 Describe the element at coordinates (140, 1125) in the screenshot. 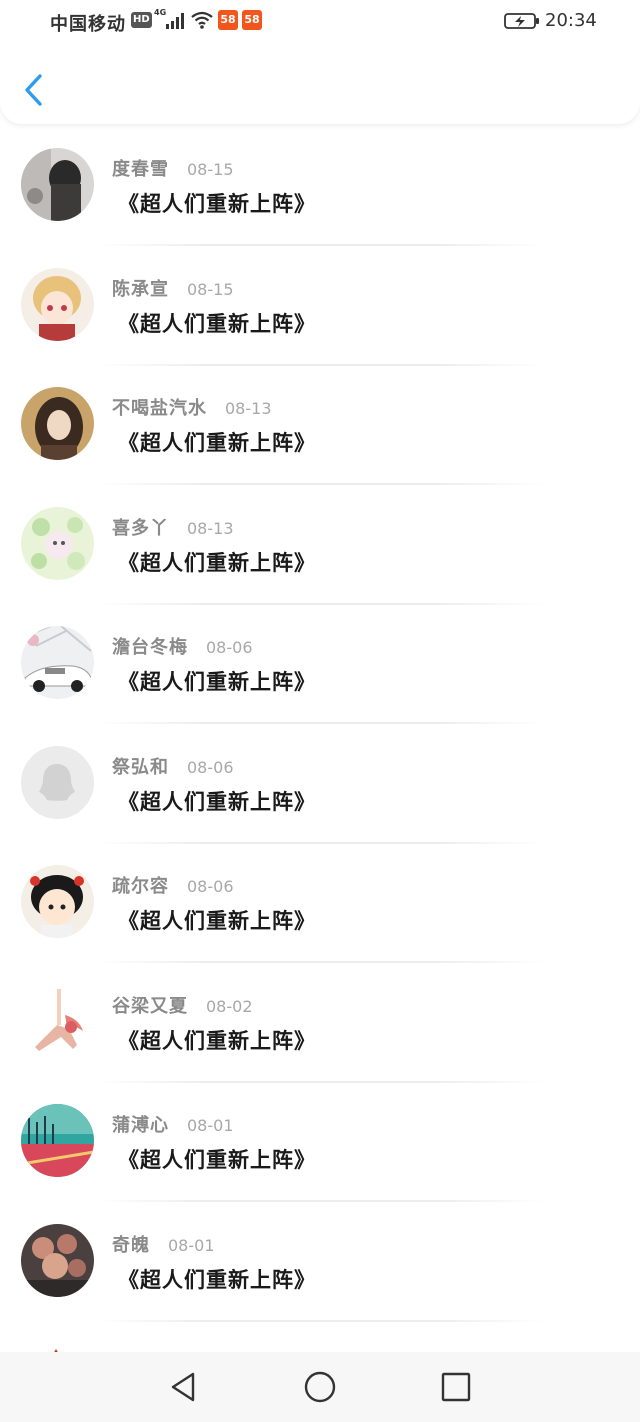

I see `sender-name: 蒲溥心` at that location.